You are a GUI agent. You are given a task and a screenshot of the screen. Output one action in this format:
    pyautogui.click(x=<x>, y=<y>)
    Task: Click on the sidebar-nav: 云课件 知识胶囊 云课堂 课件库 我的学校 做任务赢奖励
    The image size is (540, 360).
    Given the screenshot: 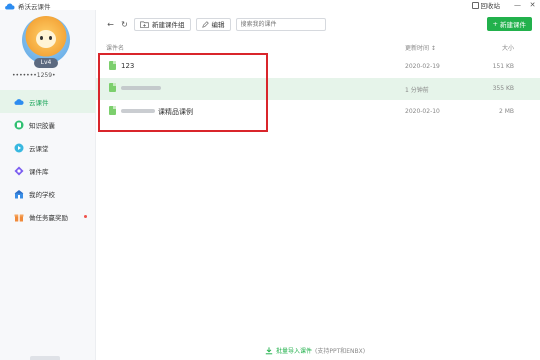 What is the action you would take?
    pyautogui.click(x=48, y=159)
    